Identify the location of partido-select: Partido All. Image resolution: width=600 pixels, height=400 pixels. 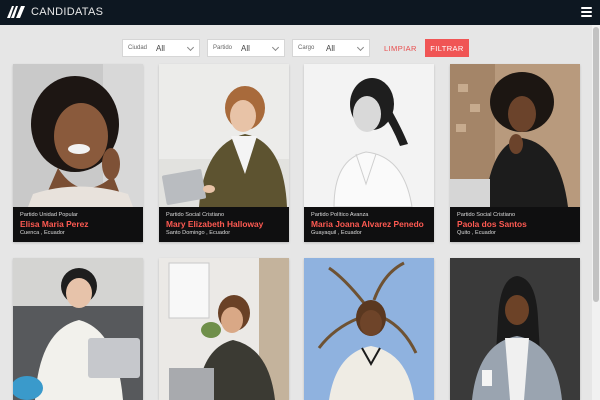
(246, 48).